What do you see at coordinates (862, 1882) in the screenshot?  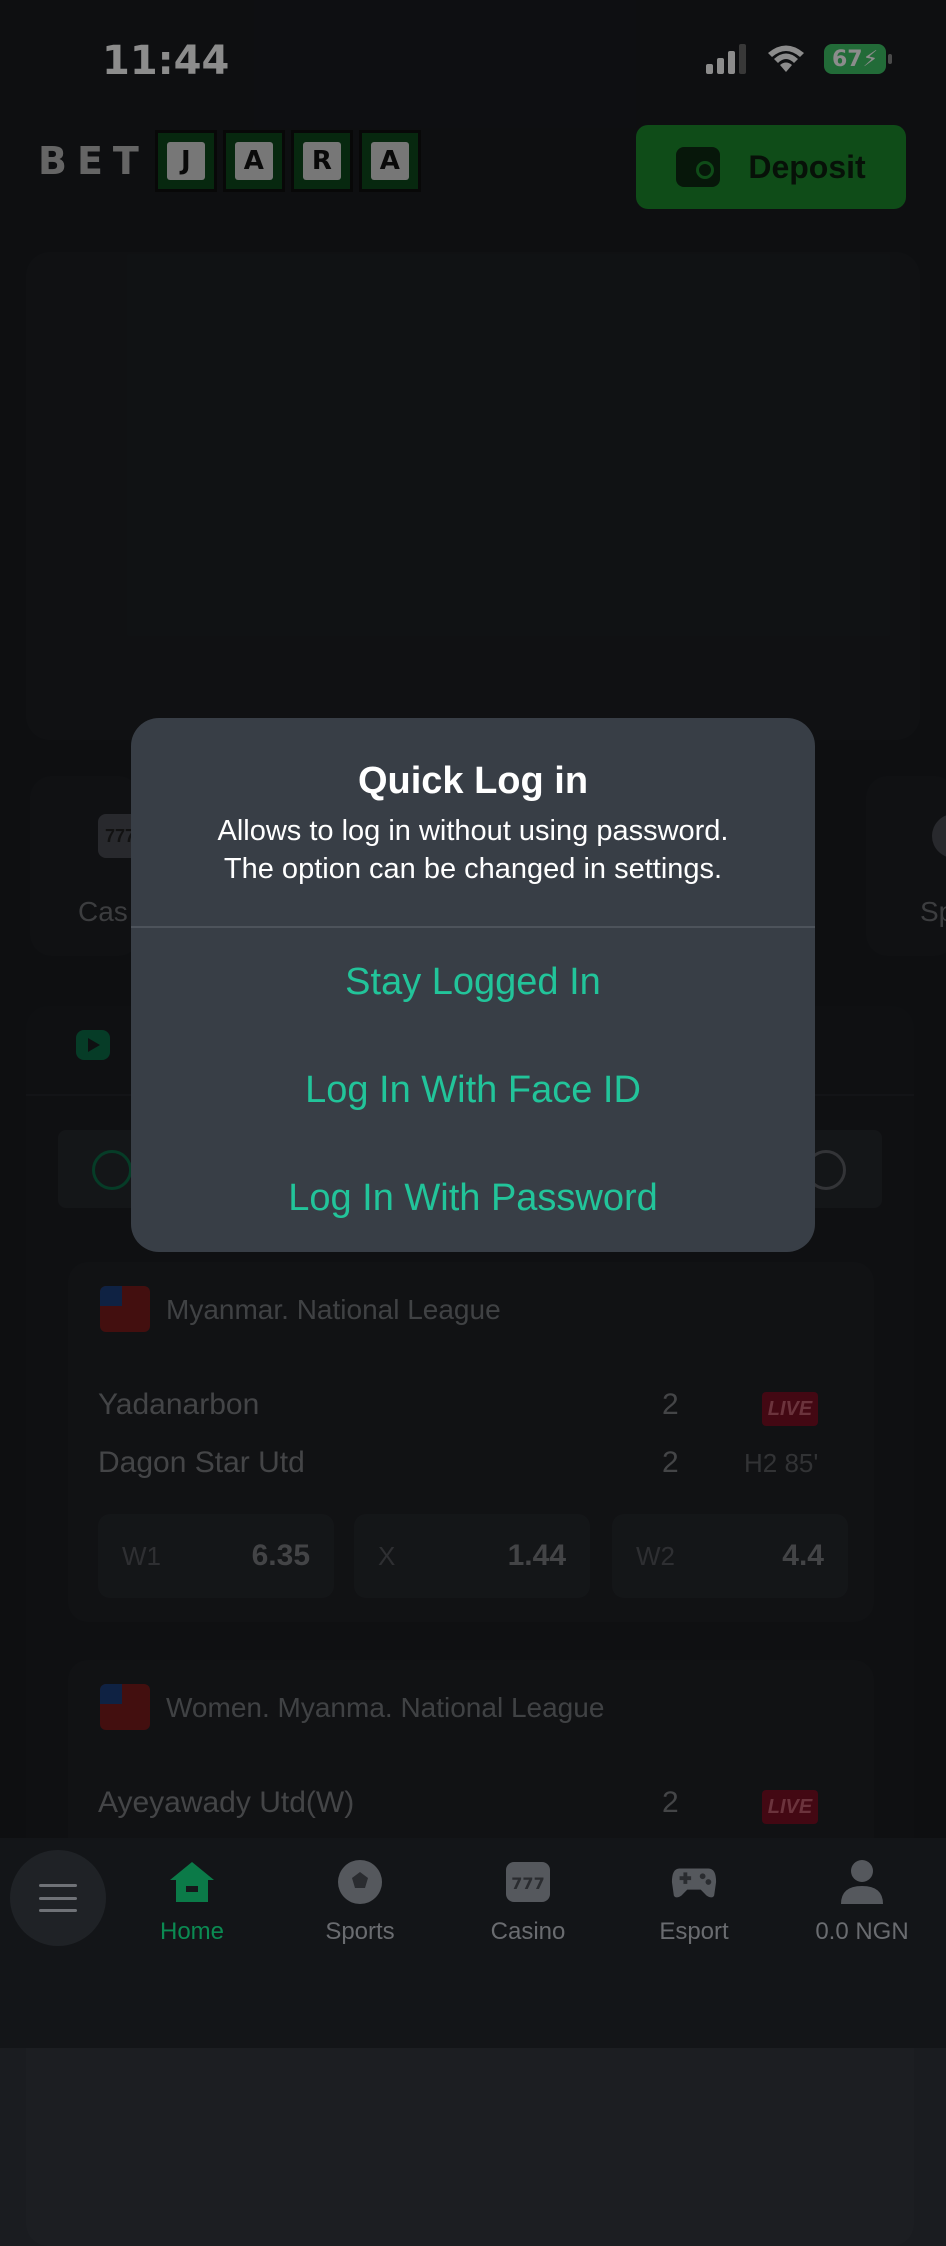 I see `user-icon` at bounding box center [862, 1882].